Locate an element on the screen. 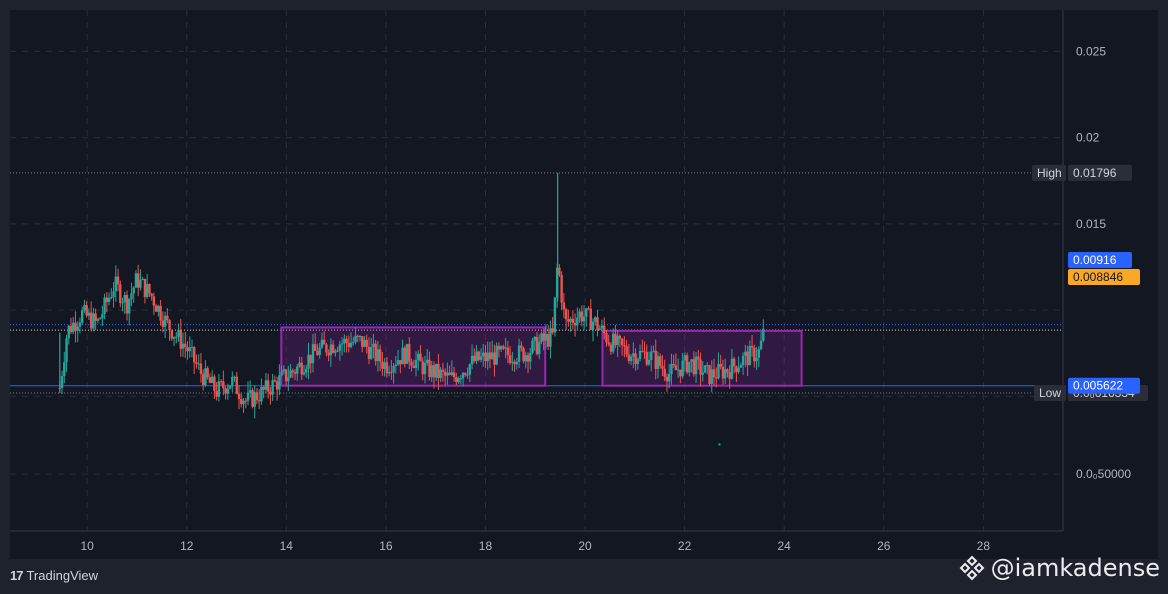 The width and height of the screenshot is (1168, 594). current-price-label-text: 0.008846 is located at coordinates (1098, 277).